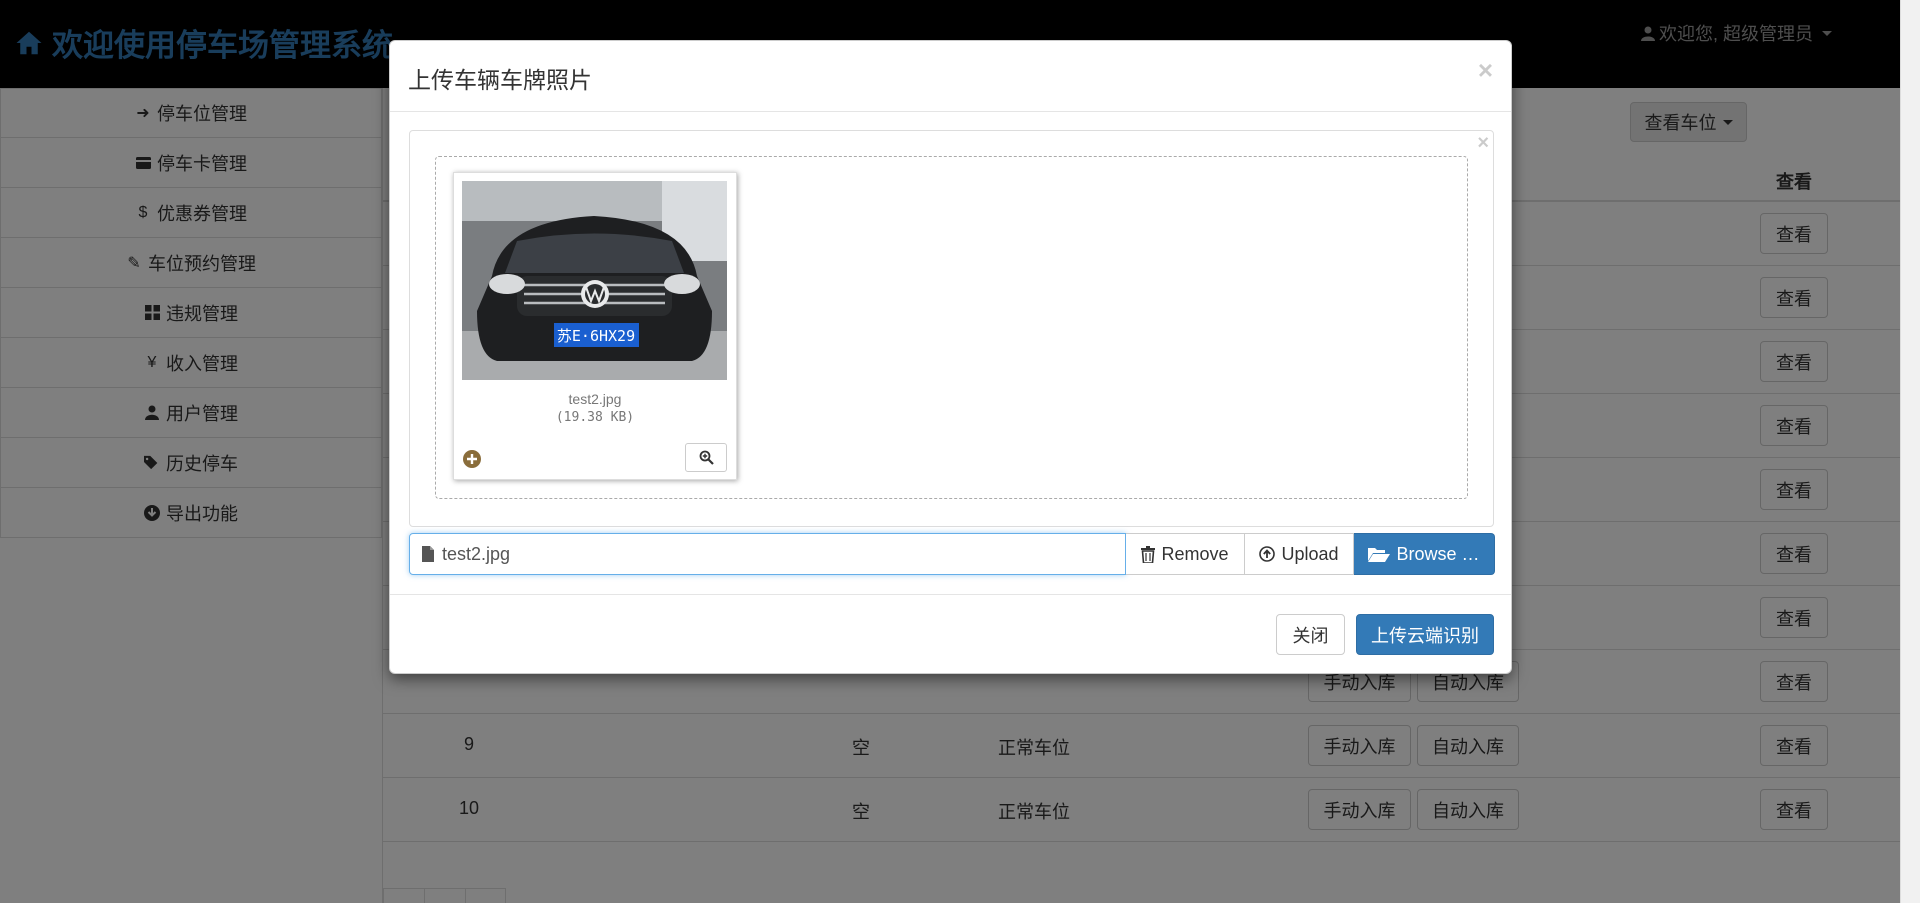  I want to click on drag-handle-icon, so click(472, 459).